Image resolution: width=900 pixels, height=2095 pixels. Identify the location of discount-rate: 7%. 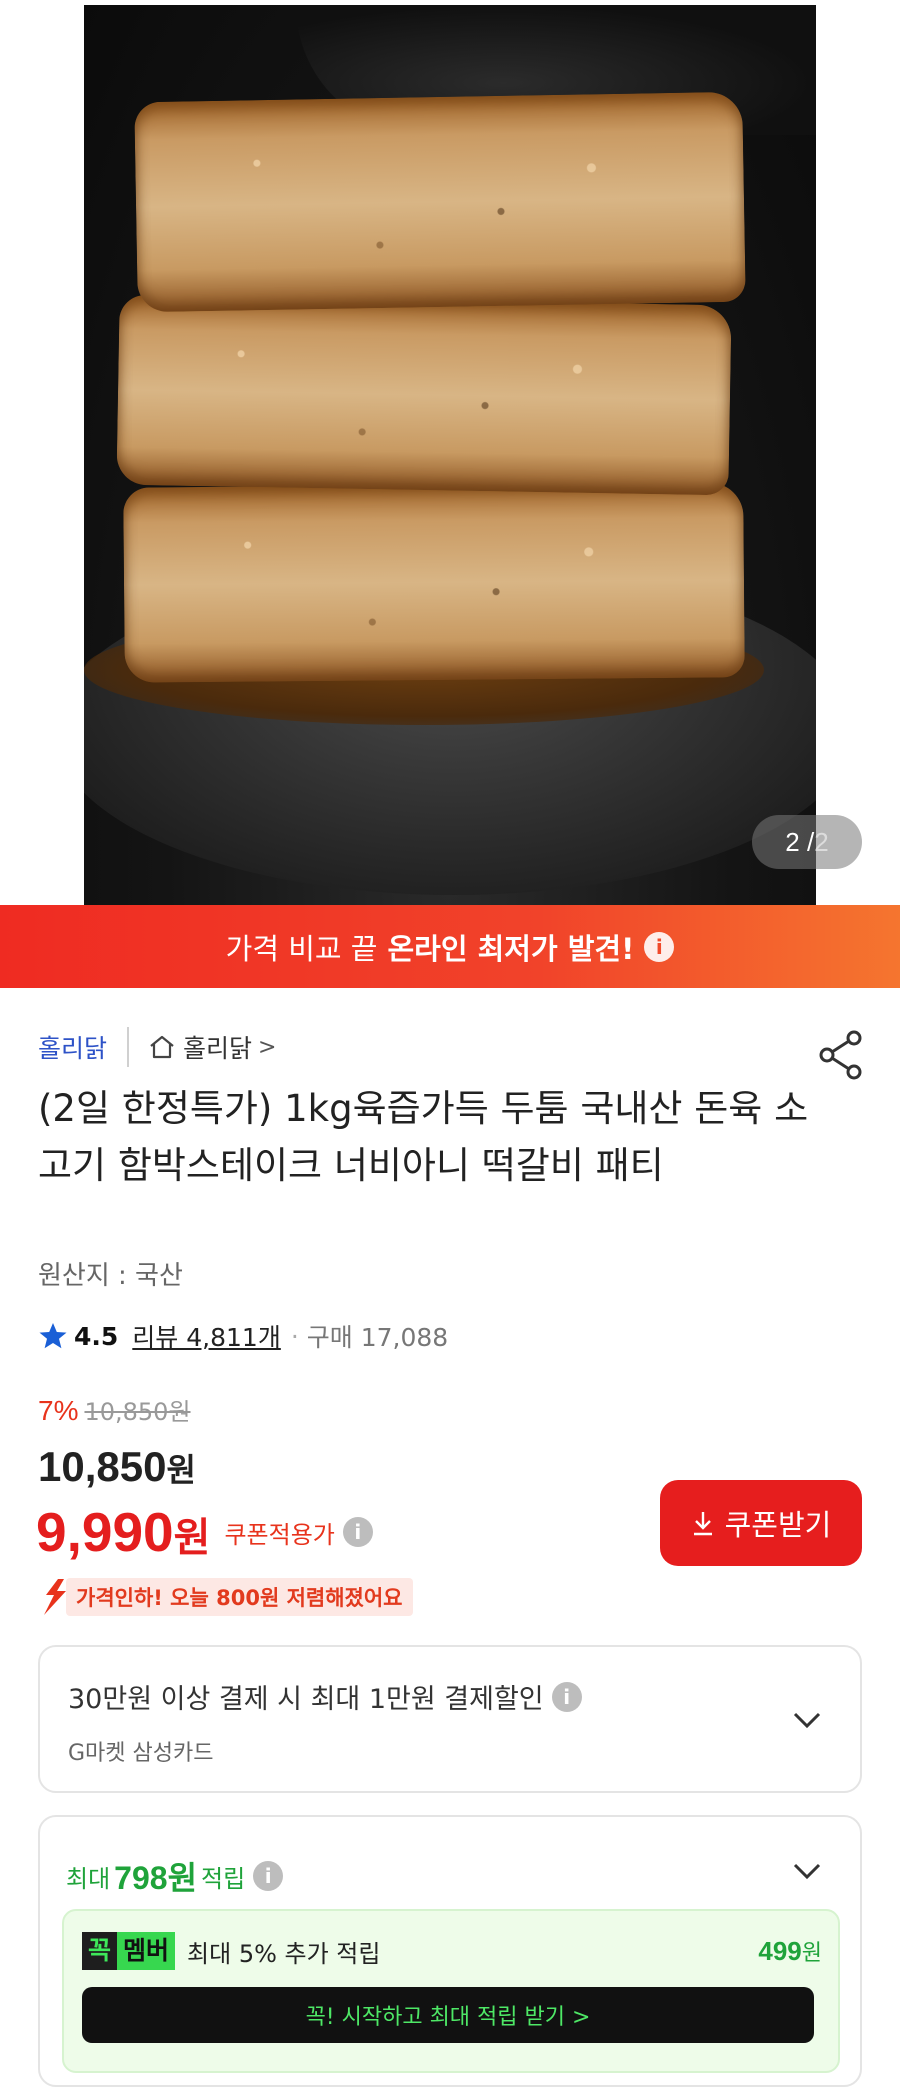
(58, 1410).